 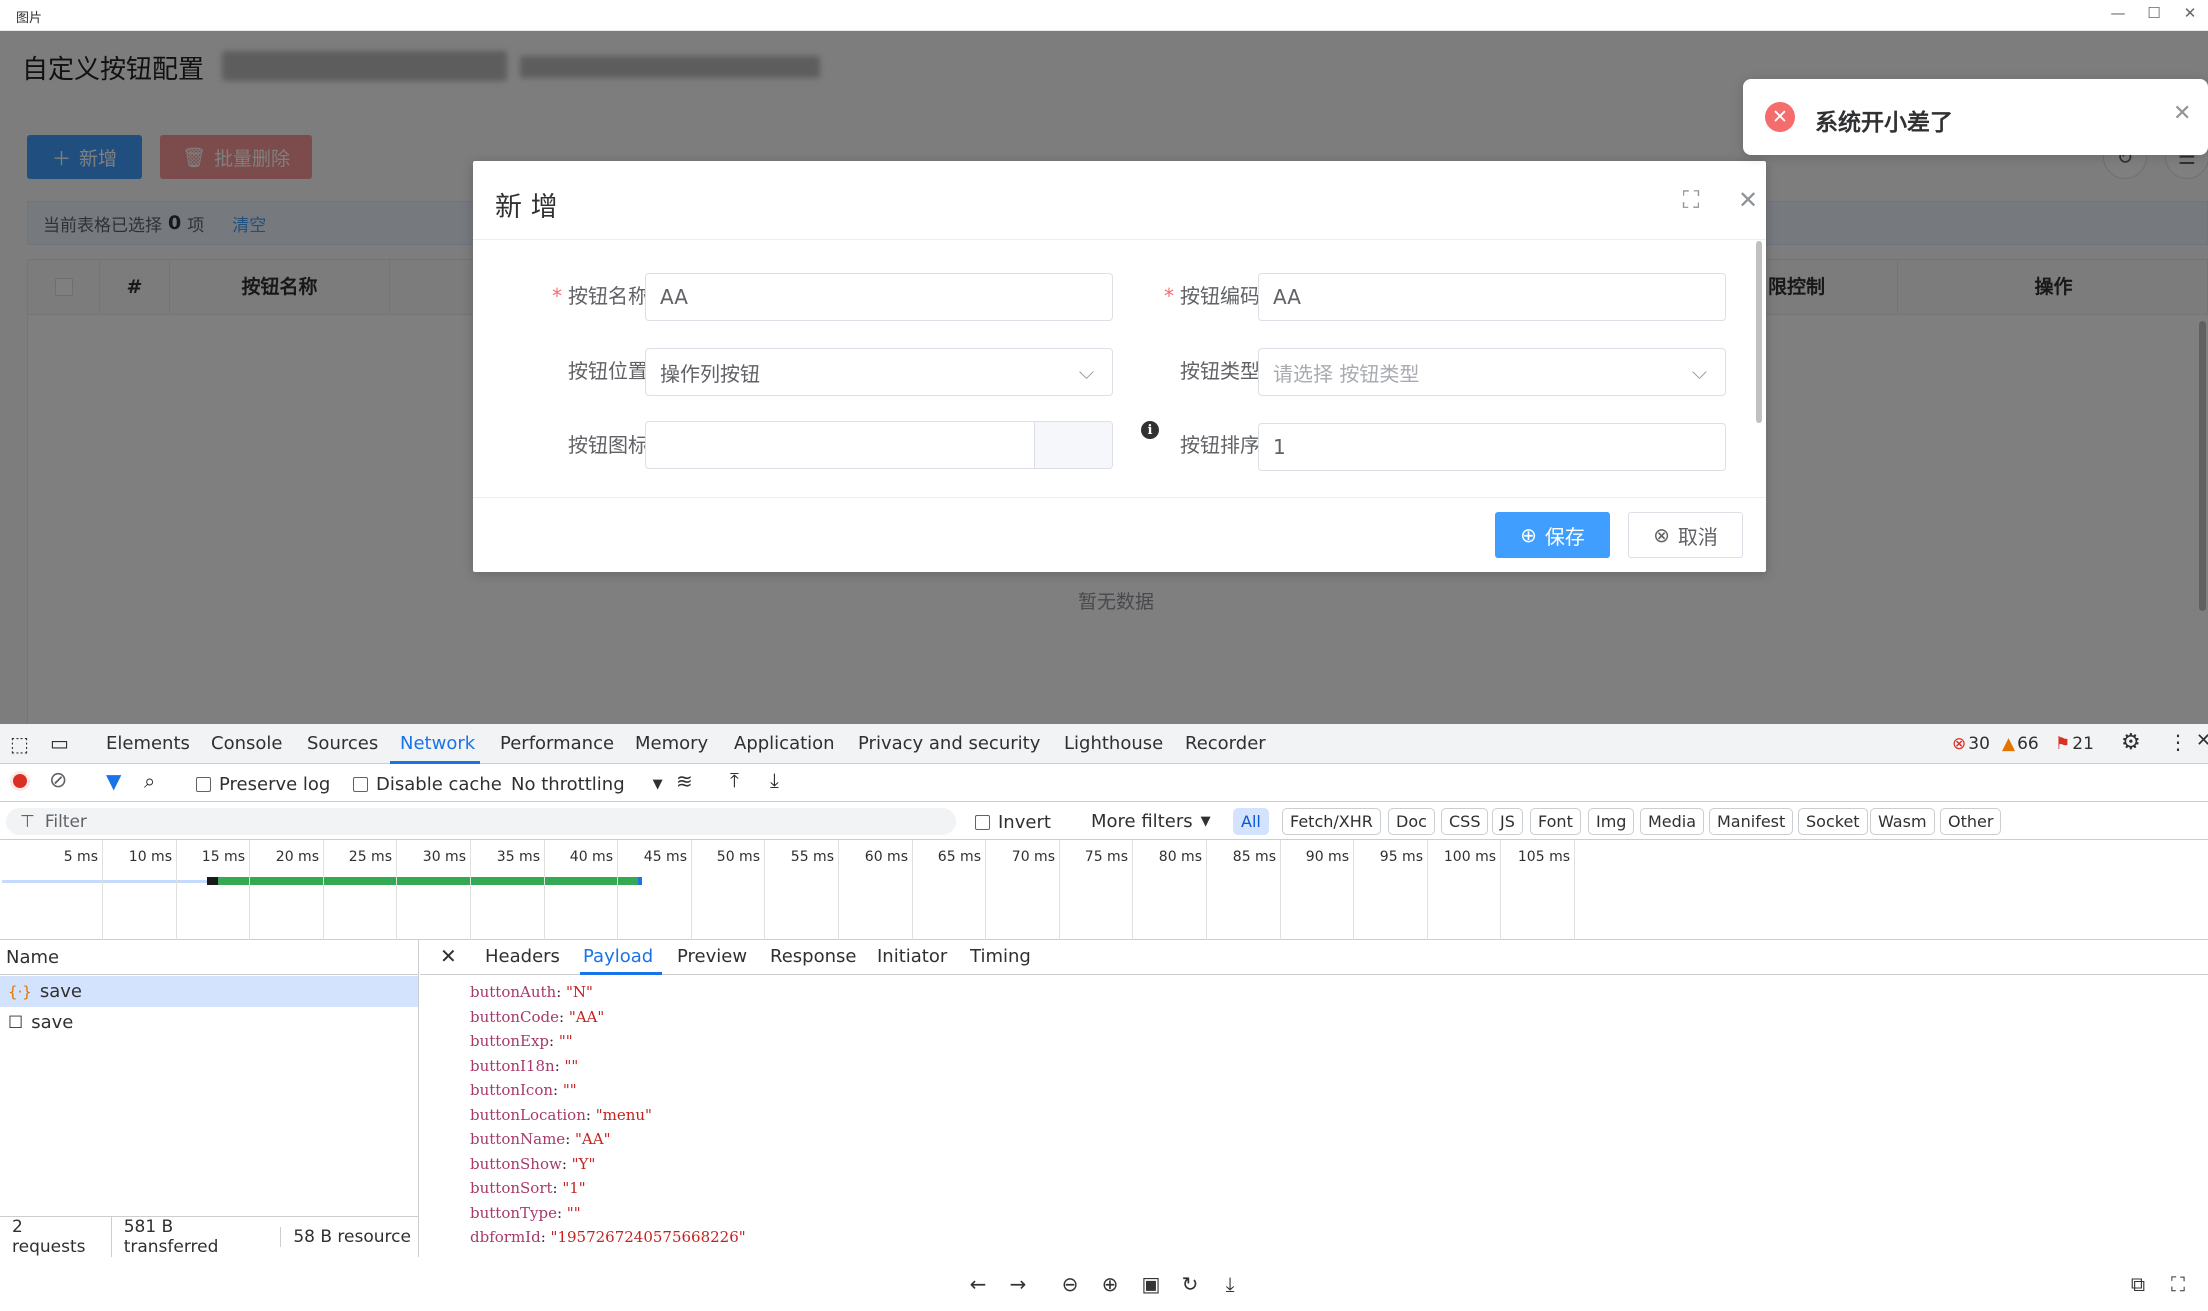 What do you see at coordinates (2131, 742) in the screenshot?
I see `settings-gear-icon: ⚙` at bounding box center [2131, 742].